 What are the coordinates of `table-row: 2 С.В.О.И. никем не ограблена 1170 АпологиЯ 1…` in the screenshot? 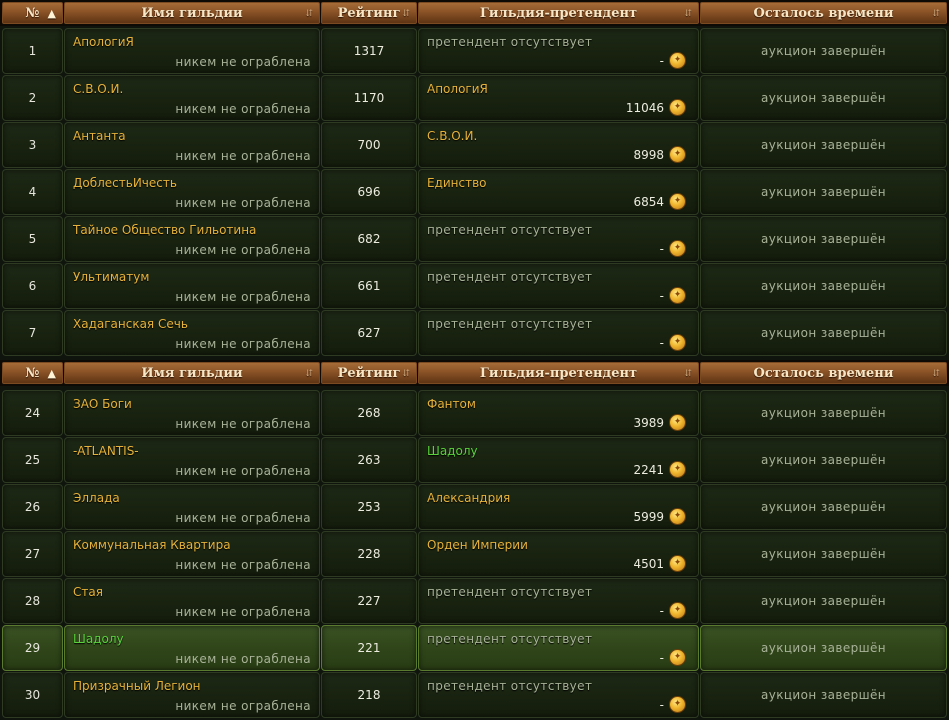 It's located at (474, 98).